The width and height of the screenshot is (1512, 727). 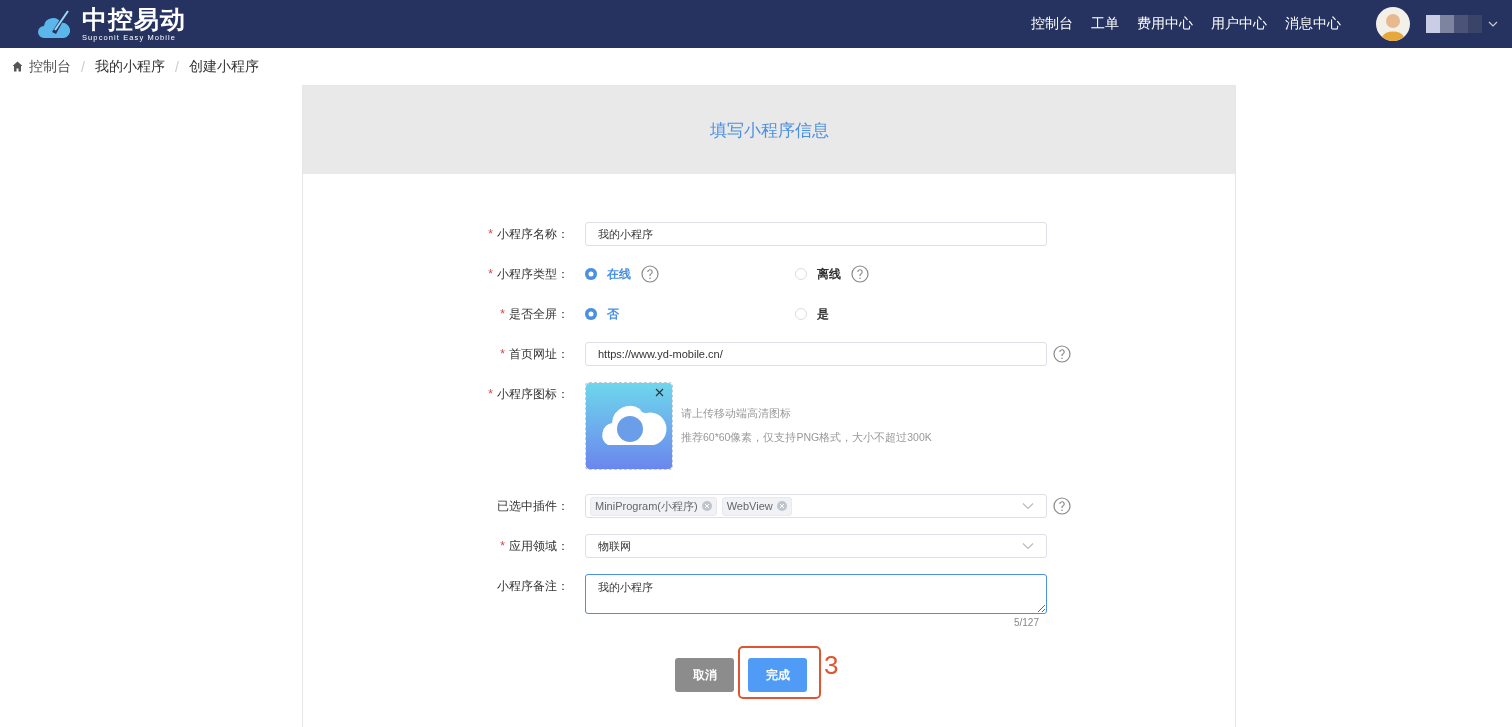 I want to click on text-field: 我的小程序, so click(x=816, y=234).